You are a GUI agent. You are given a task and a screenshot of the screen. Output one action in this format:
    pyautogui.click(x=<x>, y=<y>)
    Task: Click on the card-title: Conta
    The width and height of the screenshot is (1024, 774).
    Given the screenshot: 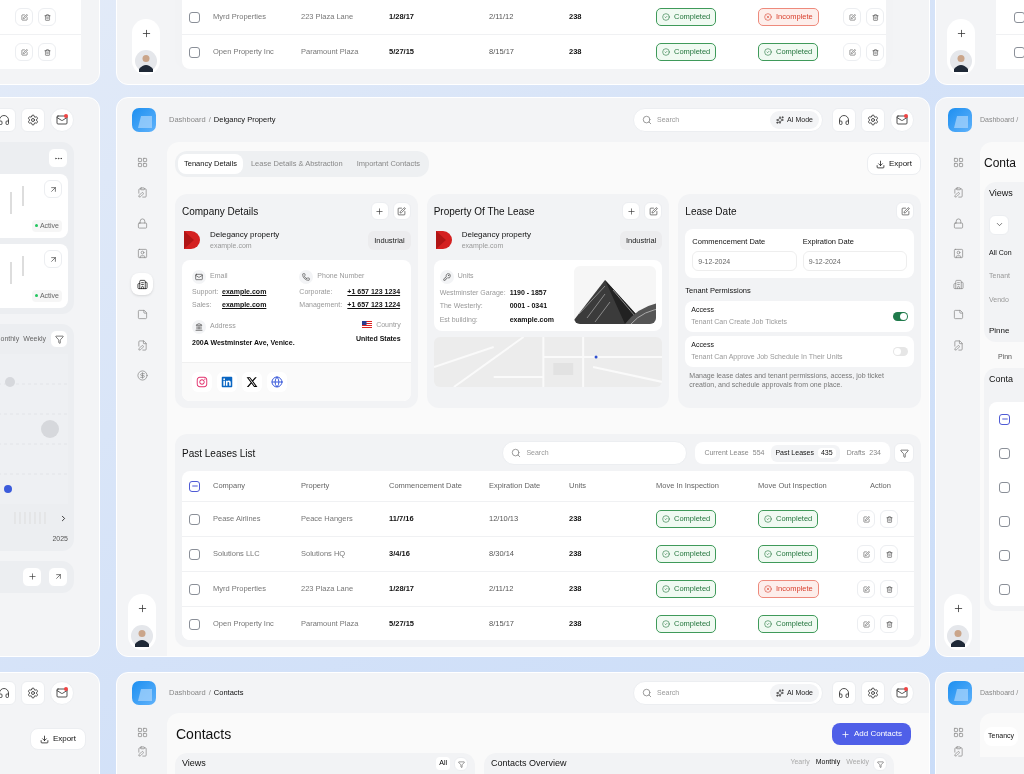 What is the action you would take?
    pyautogui.click(x=1002, y=379)
    